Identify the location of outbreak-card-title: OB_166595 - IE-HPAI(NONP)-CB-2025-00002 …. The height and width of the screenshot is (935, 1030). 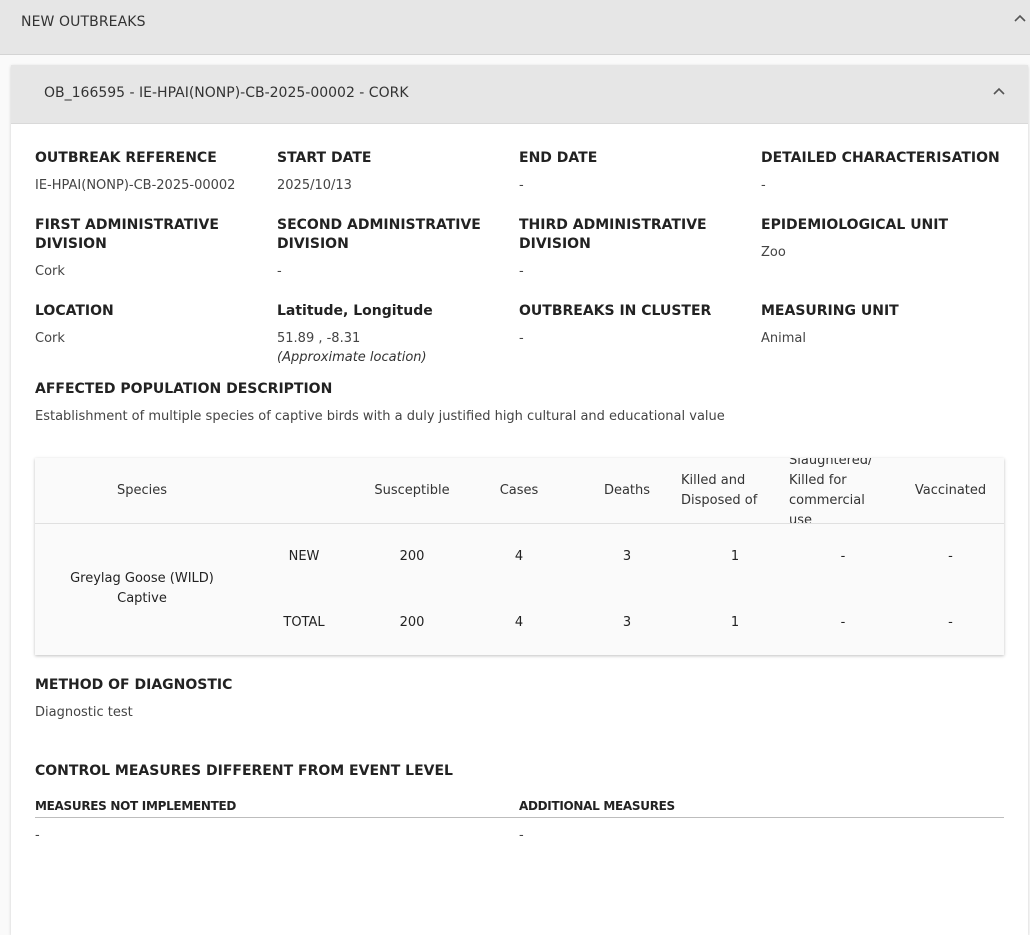
(226, 93).